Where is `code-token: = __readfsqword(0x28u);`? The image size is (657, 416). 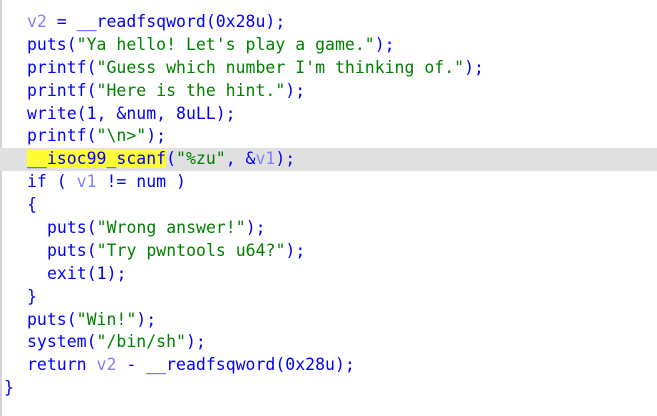 code-token: = __readfsqword(0x28u); is located at coordinates (166, 21).